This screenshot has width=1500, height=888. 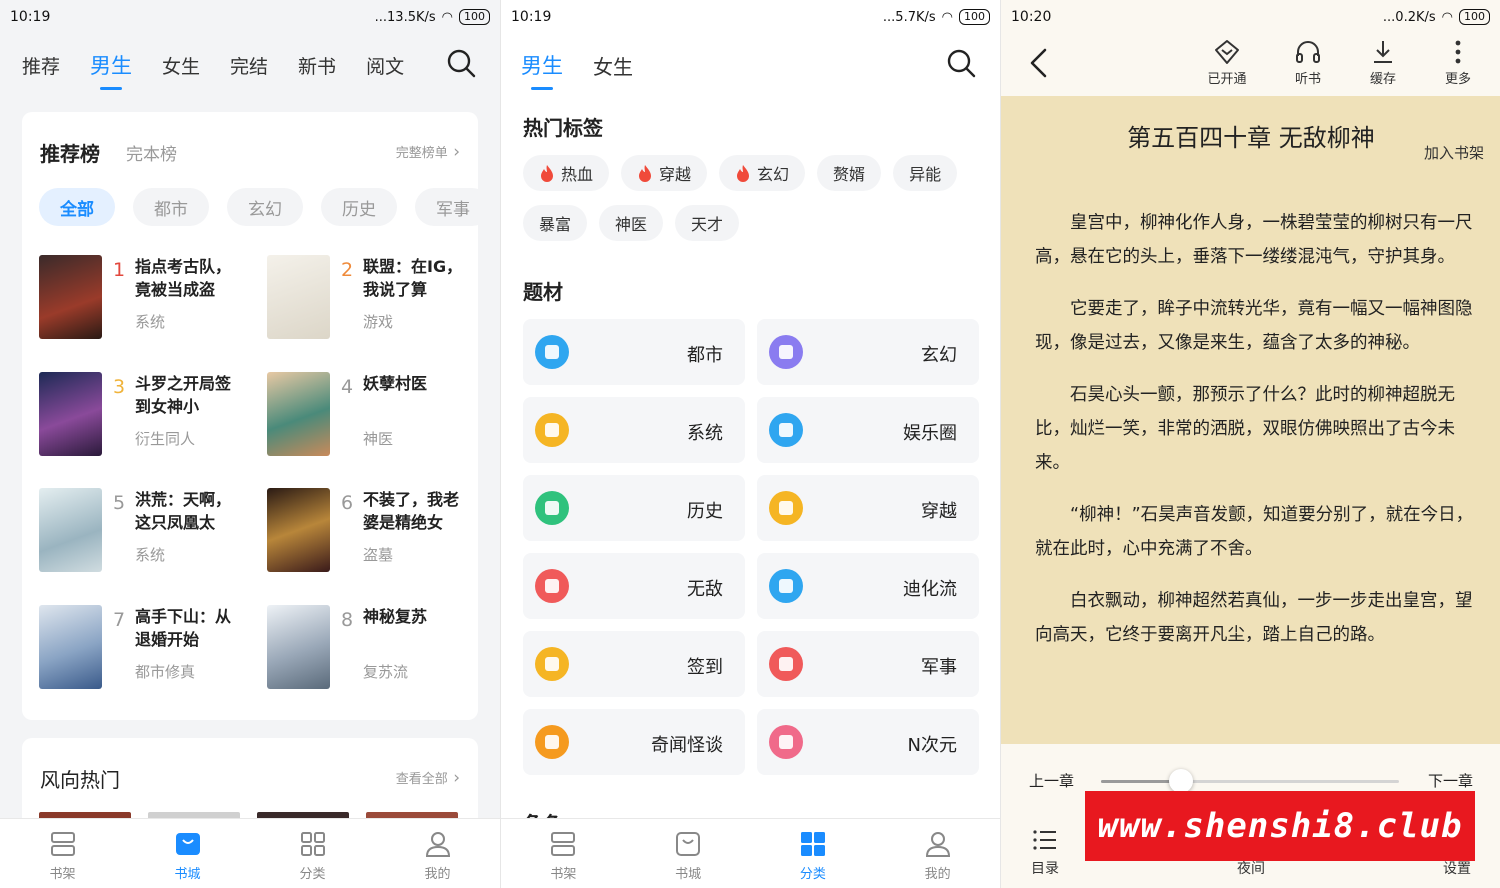 I want to click on genre-item: 都市, so click(x=634, y=352).